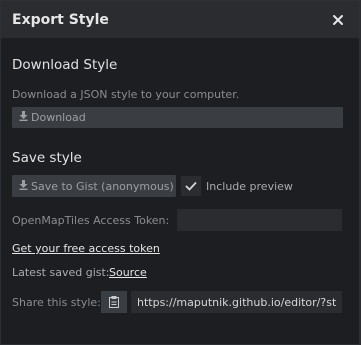  What do you see at coordinates (177, 117) in the screenshot?
I see `download-button: Download` at bounding box center [177, 117].